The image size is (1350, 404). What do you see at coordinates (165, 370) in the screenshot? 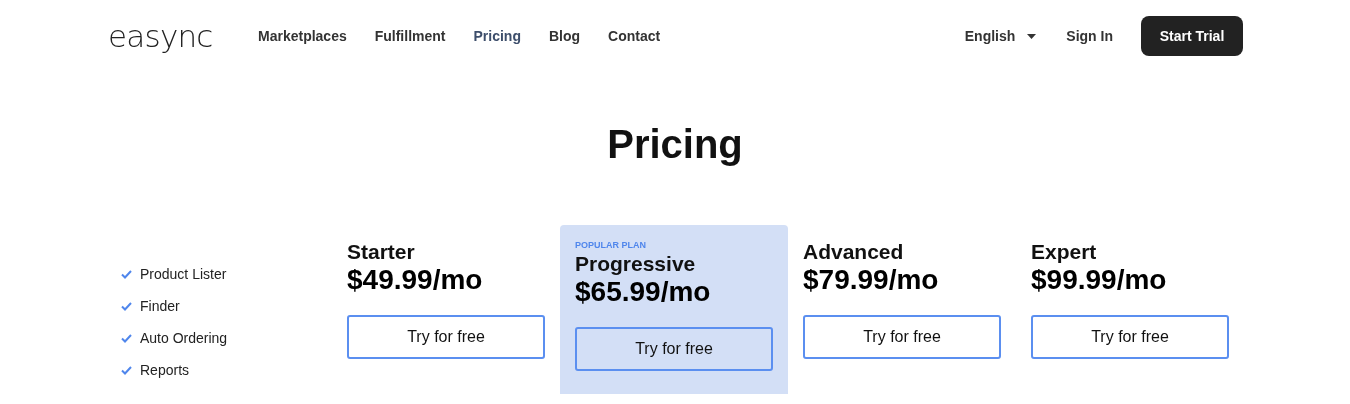
I see `feature-label: Reports` at bounding box center [165, 370].